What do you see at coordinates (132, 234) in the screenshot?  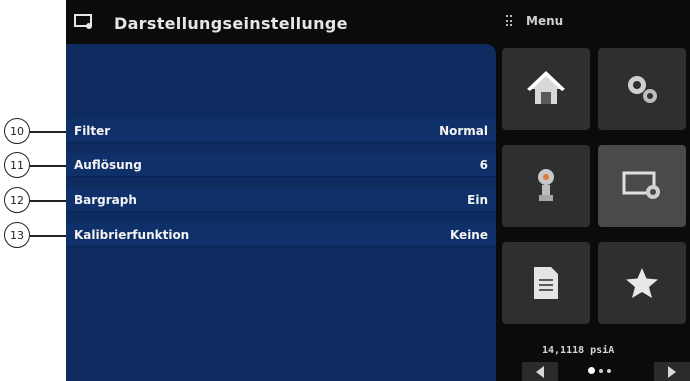 I see `setting-label: Kalibrierfunktion` at bounding box center [132, 234].